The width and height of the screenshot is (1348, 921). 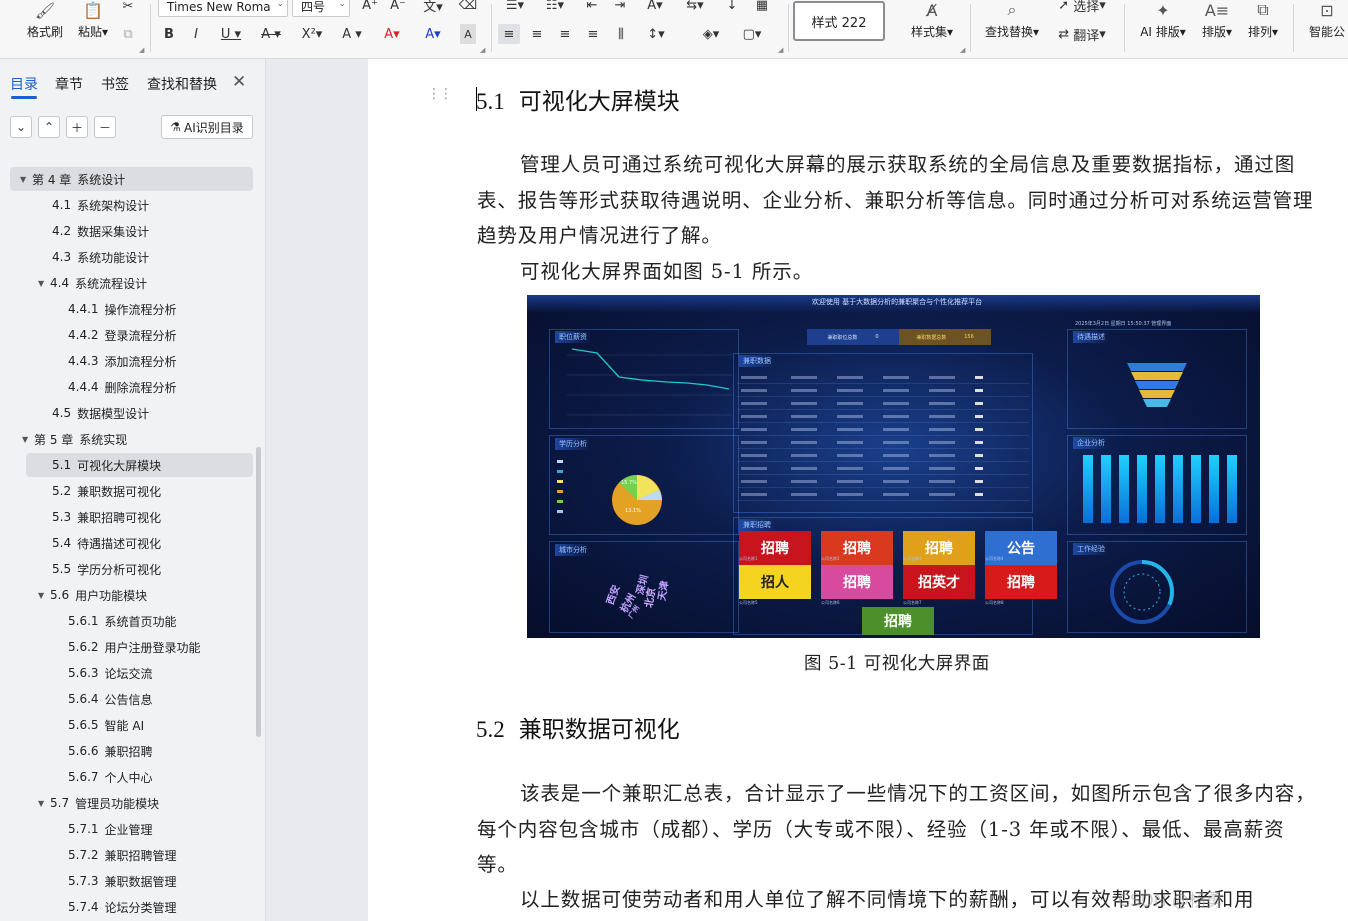 What do you see at coordinates (592, 7) in the screenshot?
I see `decrease-indent-icon: ⇤` at bounding box center [592, 7].